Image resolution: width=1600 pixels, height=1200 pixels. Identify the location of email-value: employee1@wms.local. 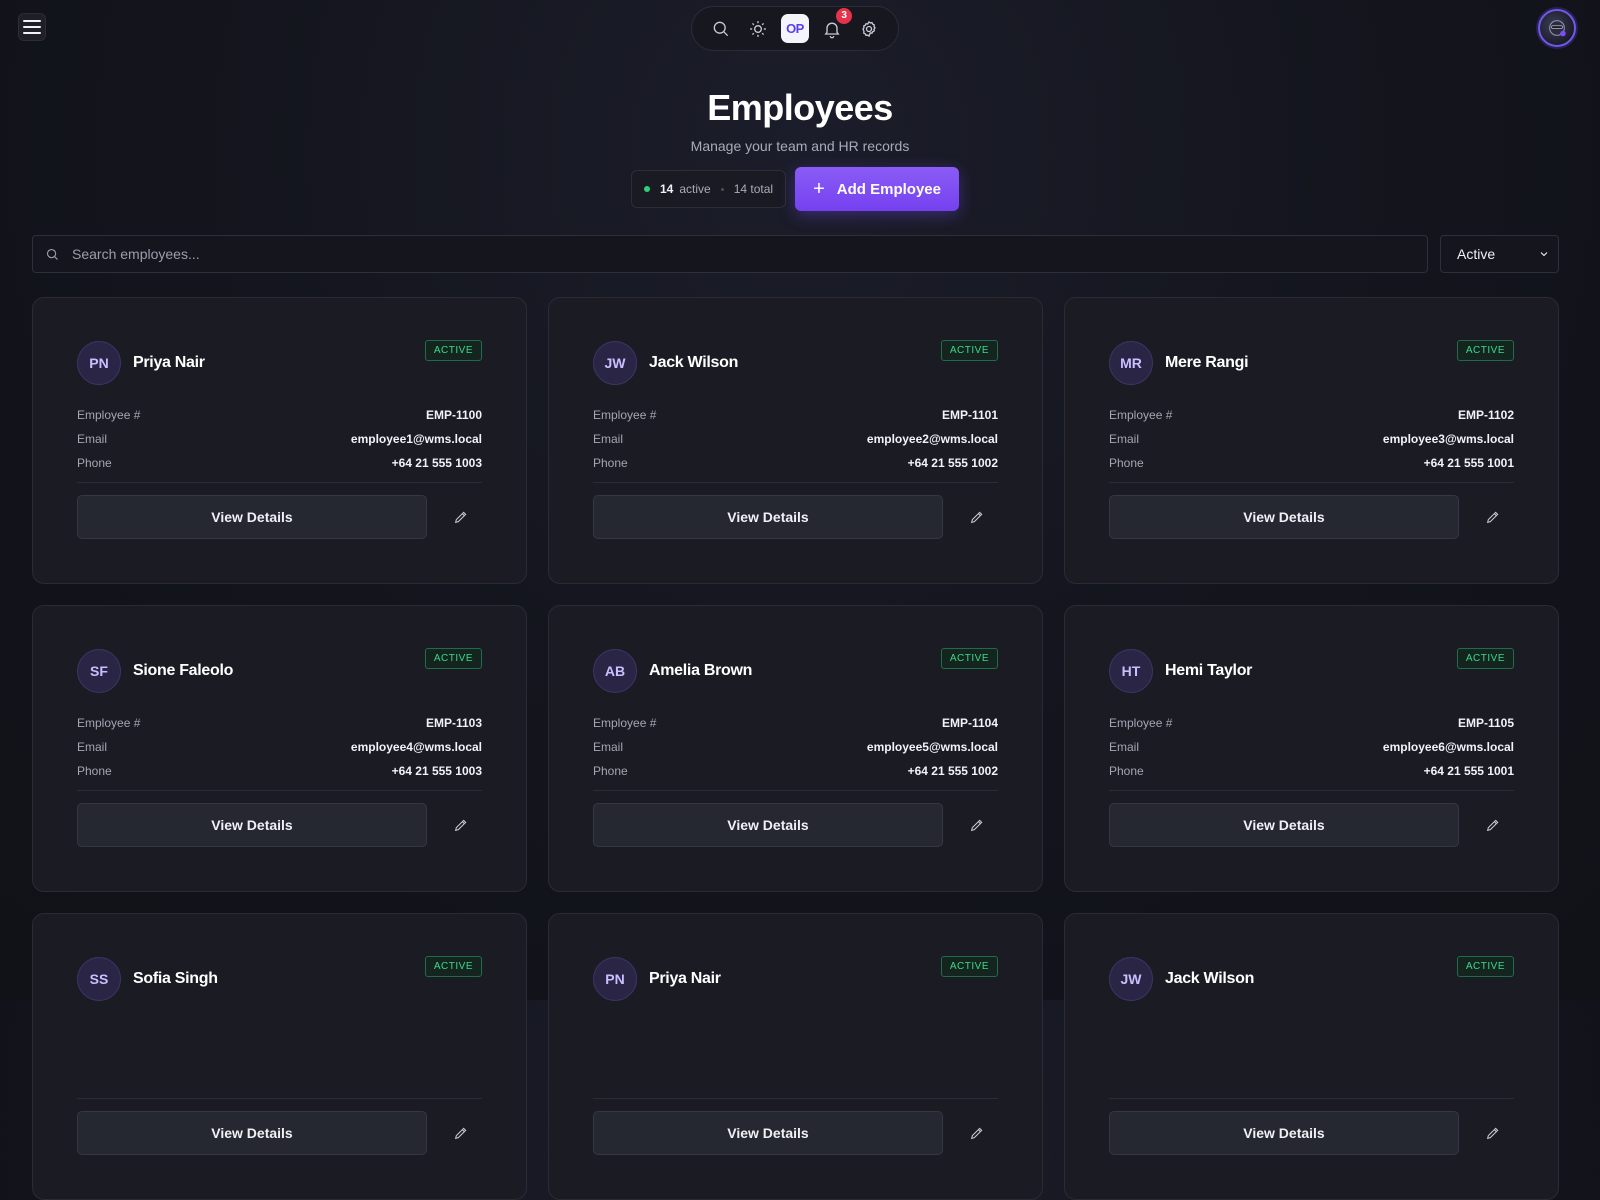
(416, 439).